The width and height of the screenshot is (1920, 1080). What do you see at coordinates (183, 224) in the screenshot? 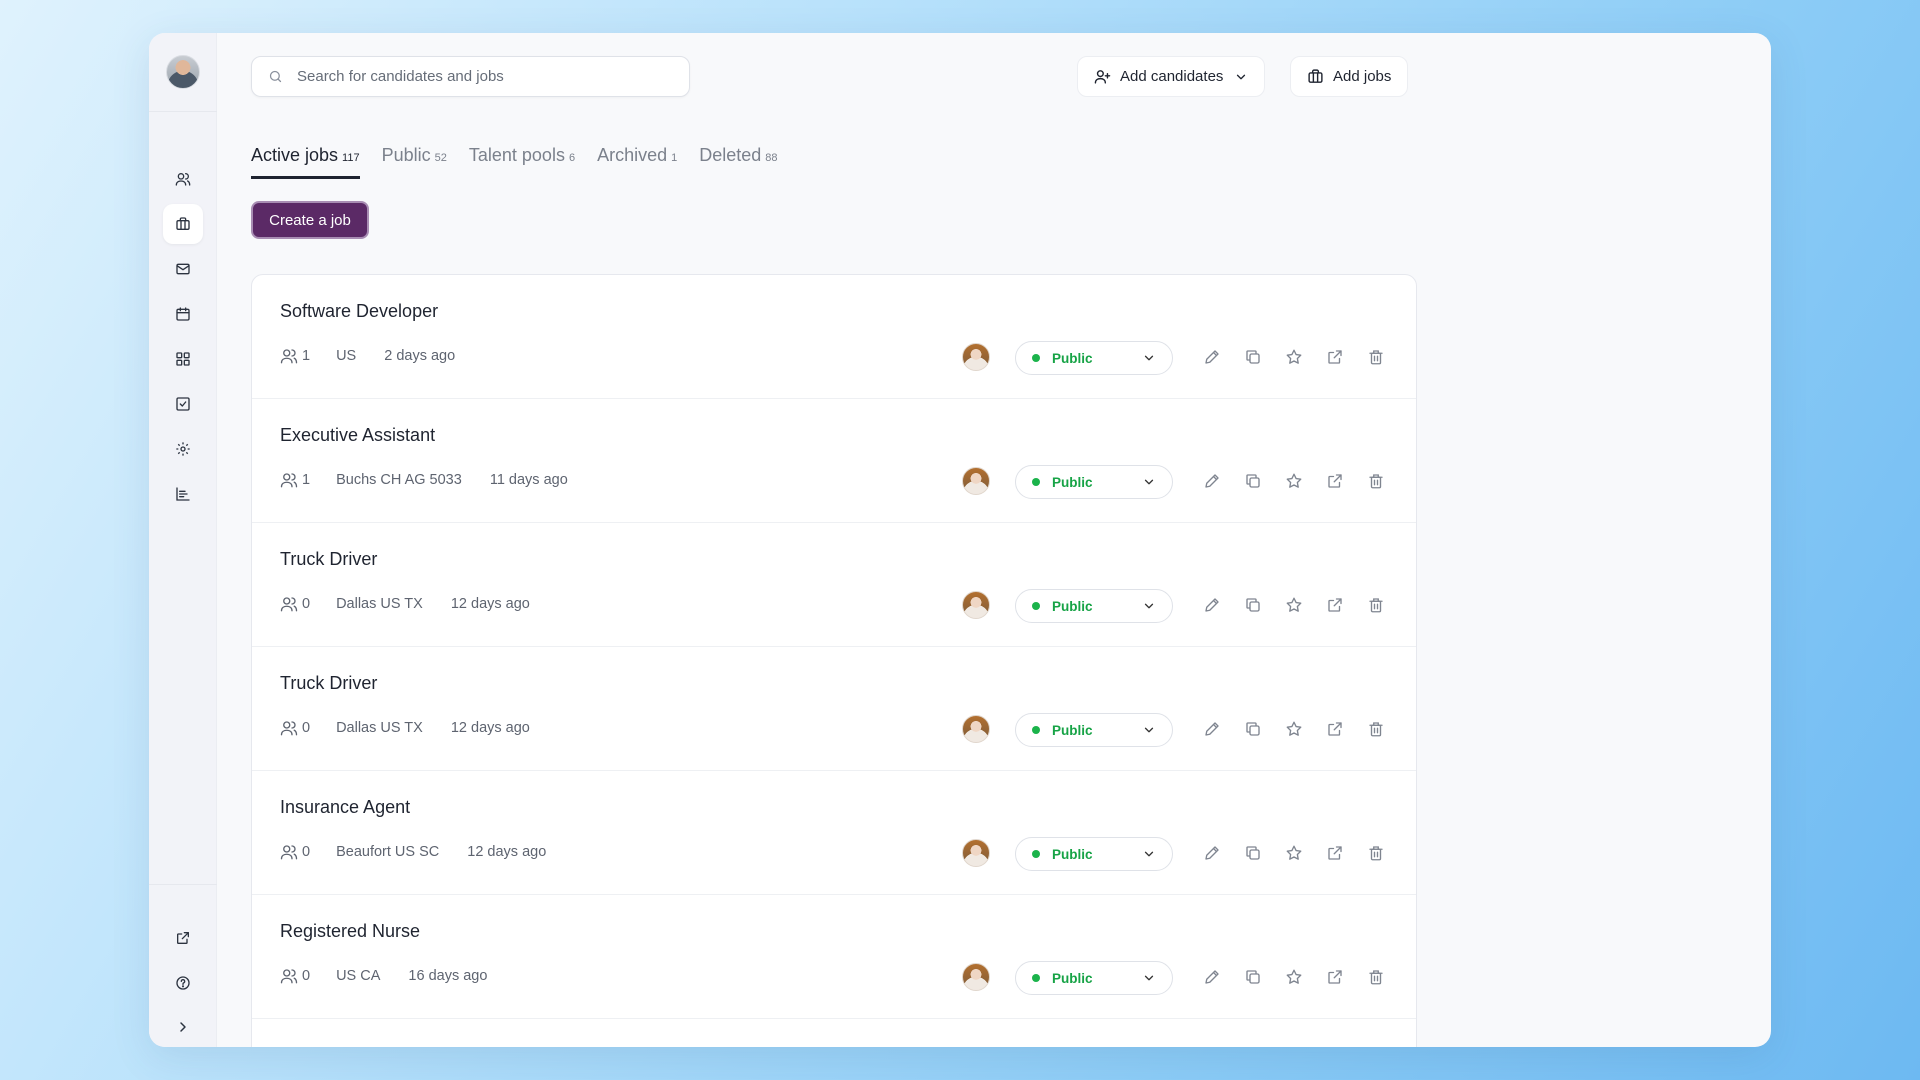
I see `sidebar-item-jobs` at bounding box center [183, 224].